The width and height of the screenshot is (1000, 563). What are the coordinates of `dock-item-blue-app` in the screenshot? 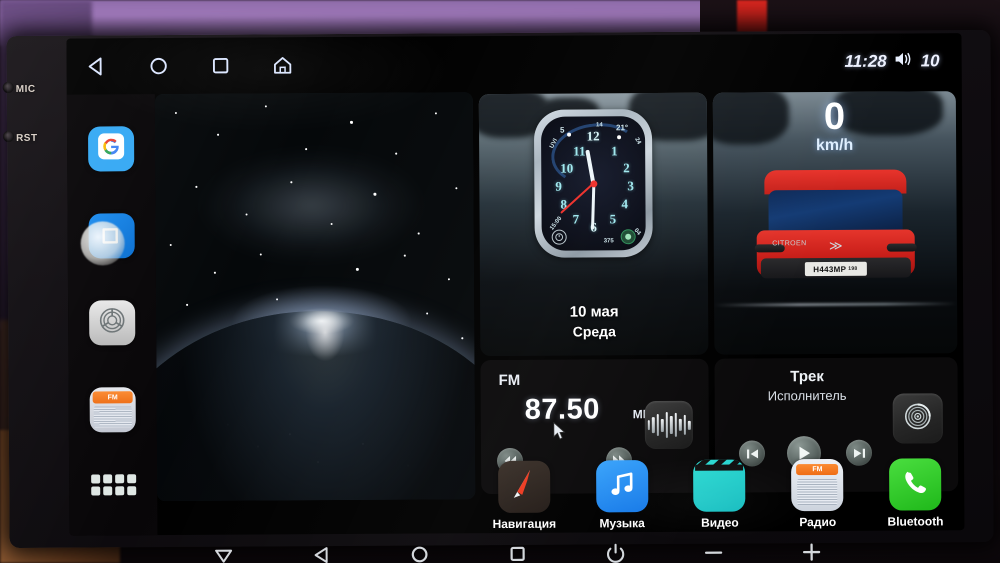 It's located at (107, 239).